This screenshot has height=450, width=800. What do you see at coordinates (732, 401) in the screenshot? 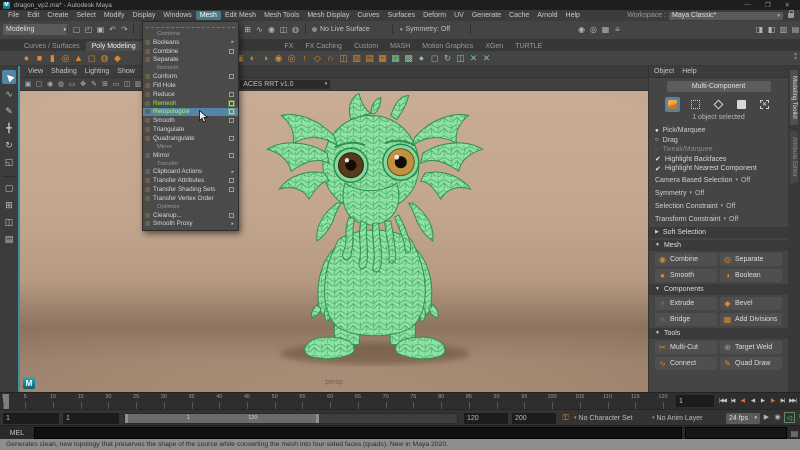
I see `step-back-frame-button: |◀` at bounding box center [732, 401].